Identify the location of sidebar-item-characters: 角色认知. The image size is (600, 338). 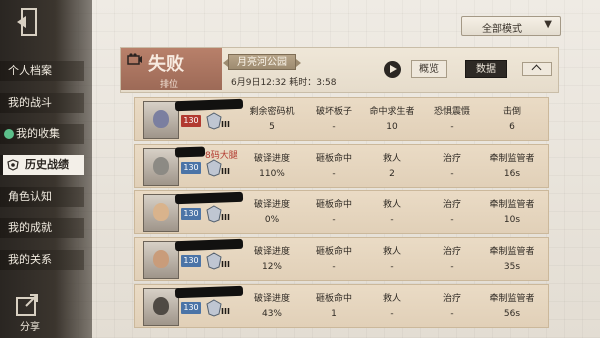
(42, 197).